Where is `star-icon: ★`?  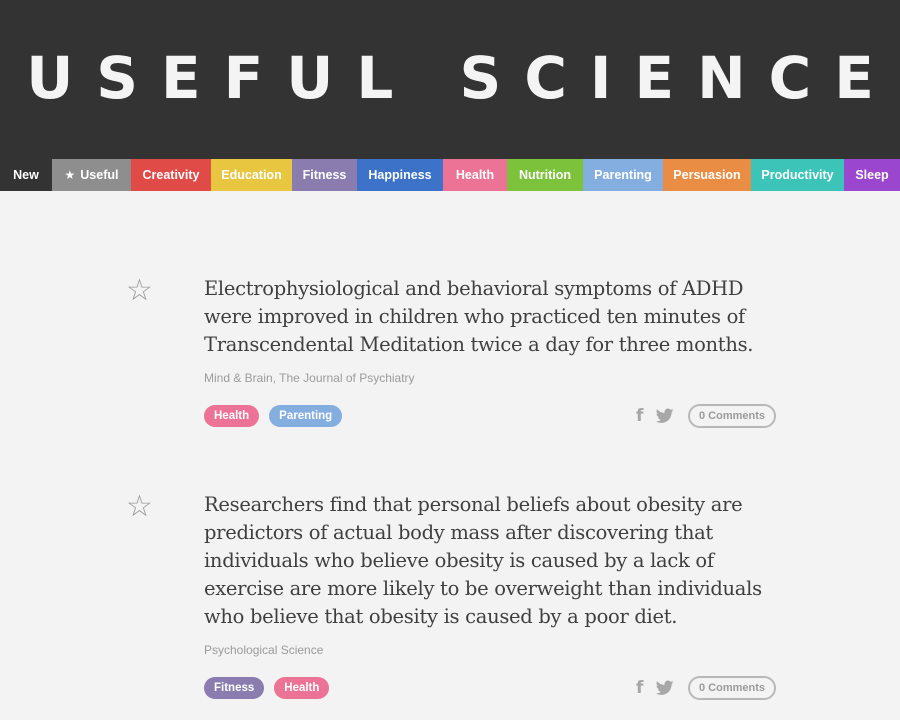
star-icon: ★ is located at coordinates (70, 175).